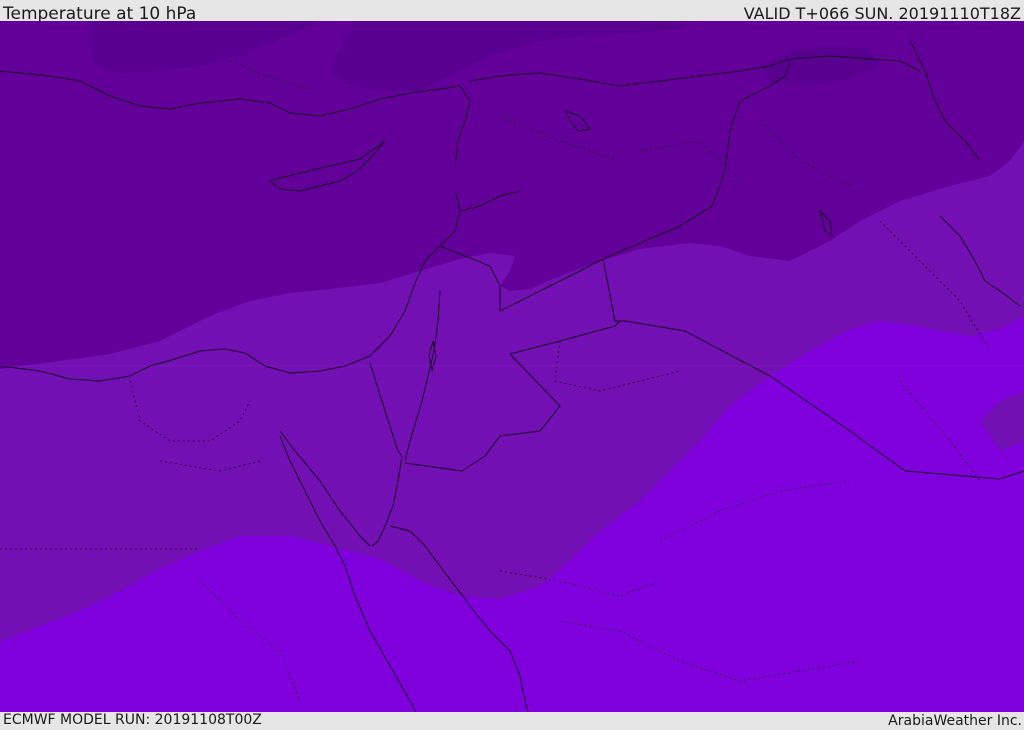  Describe the element at coordinates (955, 721) in the screenshot. I see `credit-label: ArabiaWeather Inc.` at that location.